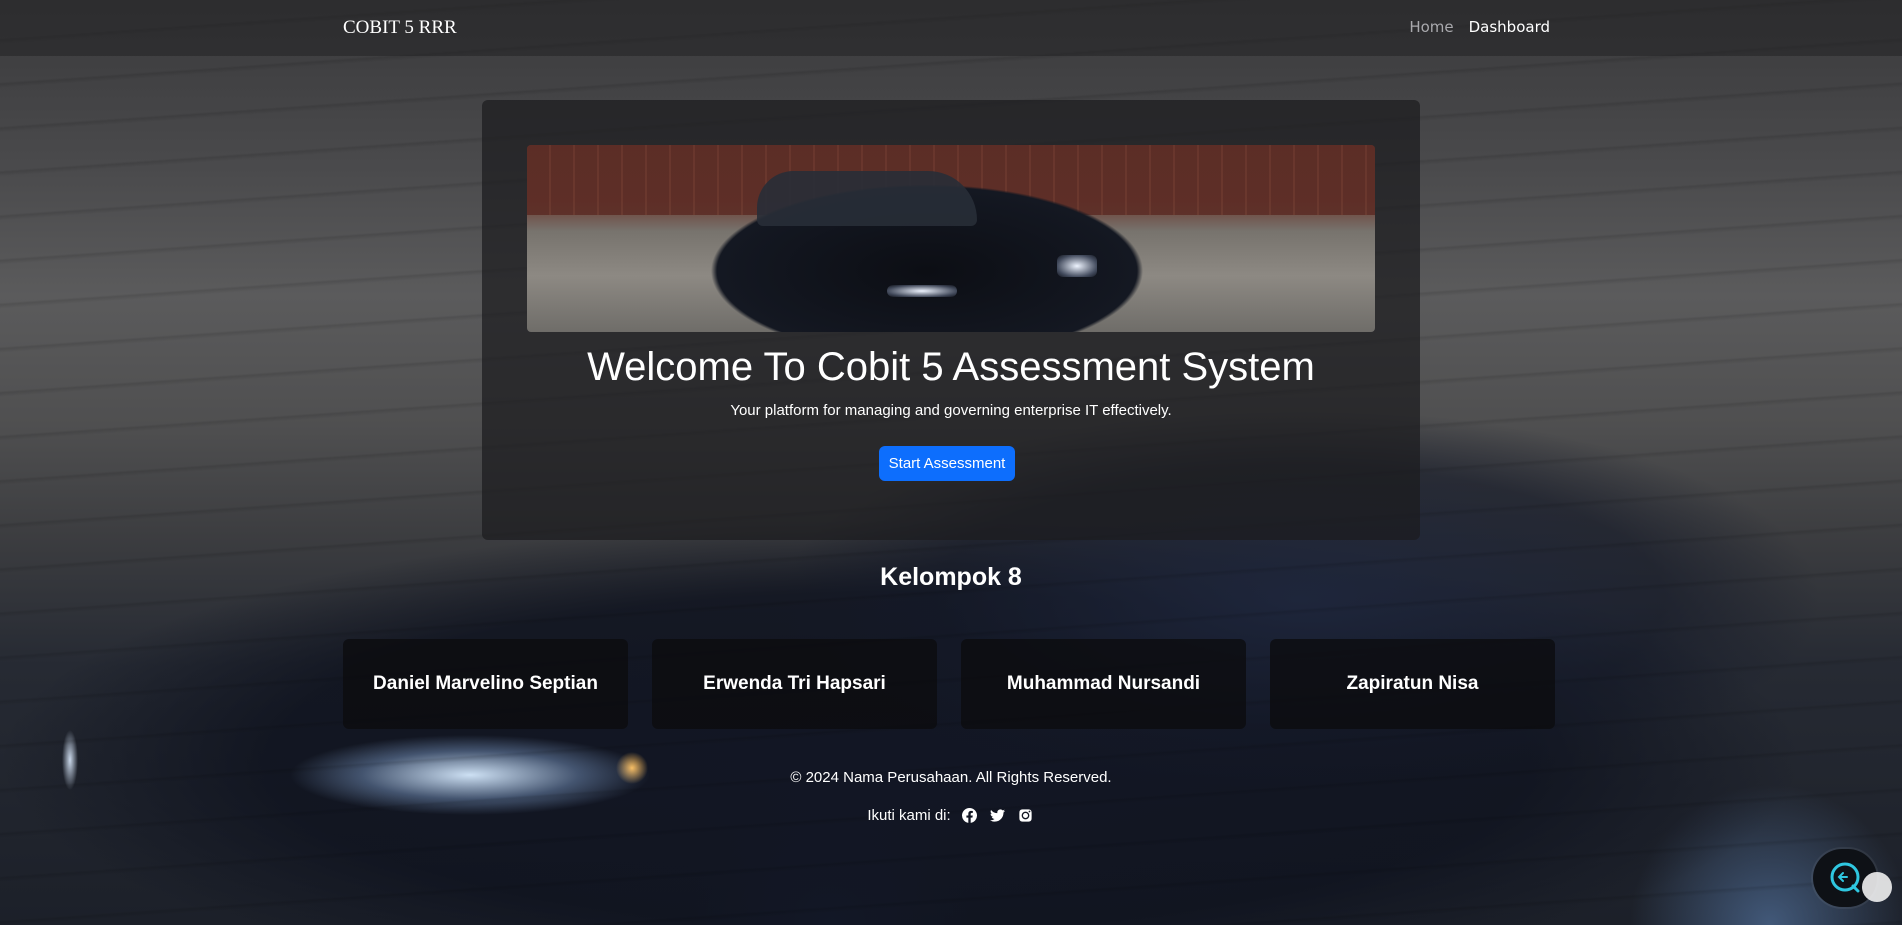 This screenshot has width=1902, height=925. I want to click on member-name: Erwenda Tri Hapsari, so click(794, 683).